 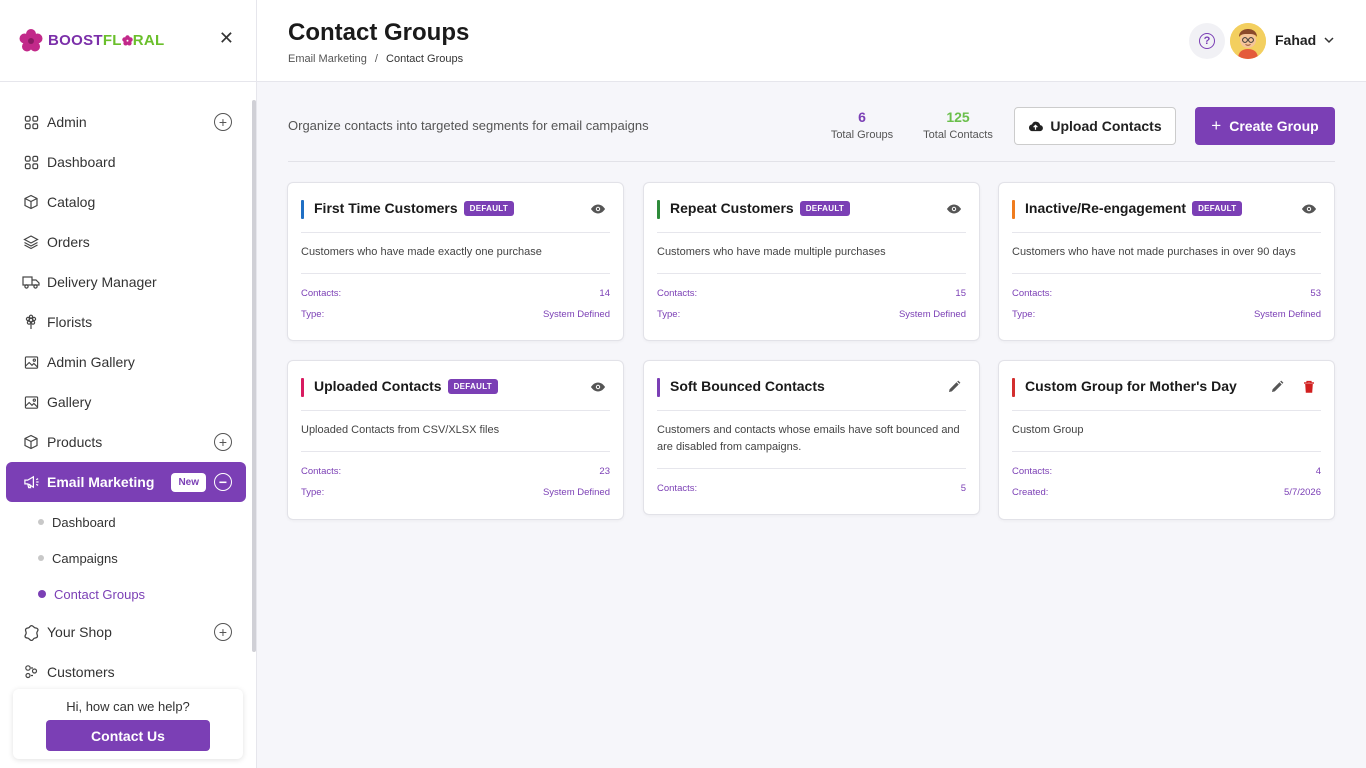 What do you see at coordinates (811, 386) in the screenshot?
I see `group-card-header: Soft Bounced Contacts` at bounding box center [811, 386].